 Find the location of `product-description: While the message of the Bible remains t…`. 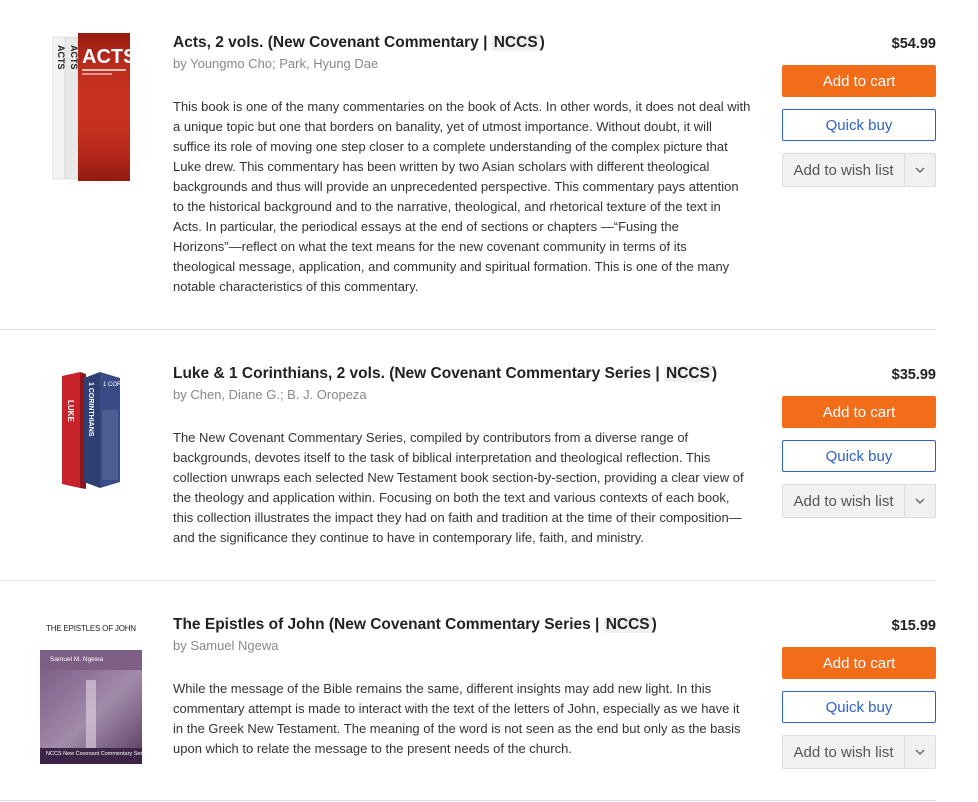

product-description: While the message of the Bible remains t… is located at coordinates (457, 718).